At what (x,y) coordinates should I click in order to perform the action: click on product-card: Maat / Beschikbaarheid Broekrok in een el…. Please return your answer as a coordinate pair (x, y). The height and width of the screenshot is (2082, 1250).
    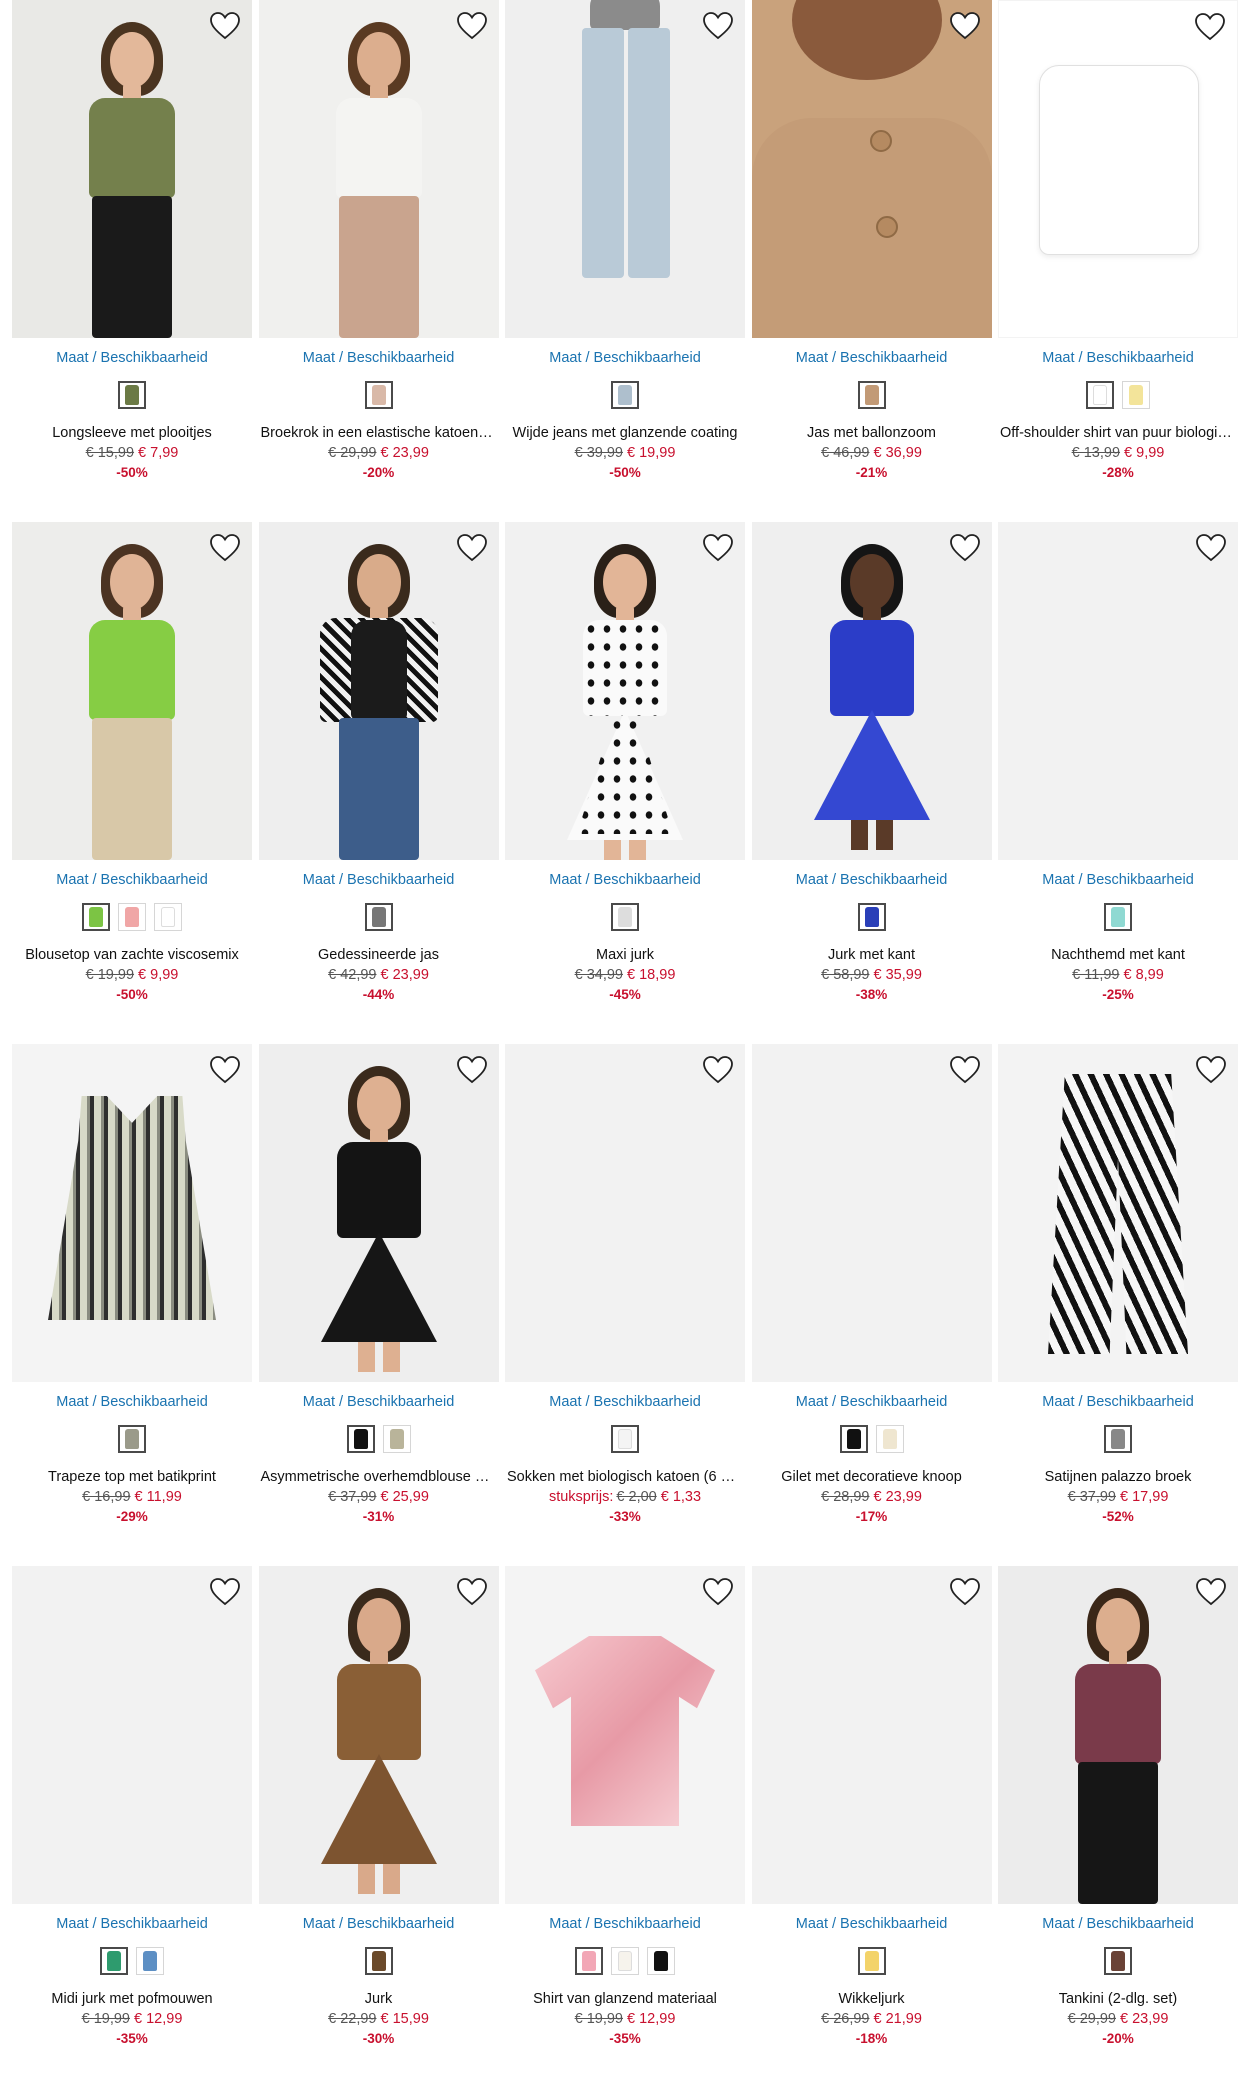
    Looking at the image, I should click on (378, 261).